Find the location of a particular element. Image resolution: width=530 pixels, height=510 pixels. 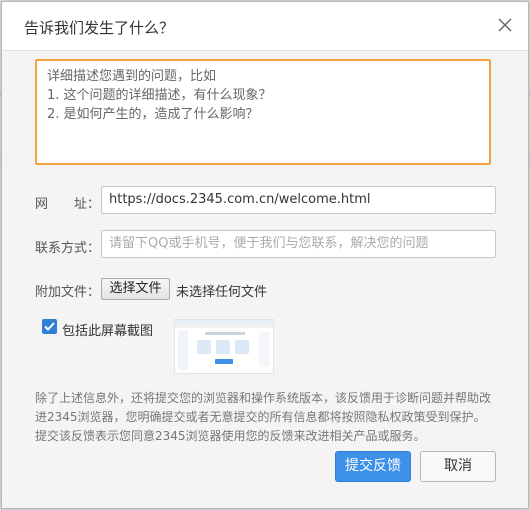

close-icon is located at coordinates (505, 25).